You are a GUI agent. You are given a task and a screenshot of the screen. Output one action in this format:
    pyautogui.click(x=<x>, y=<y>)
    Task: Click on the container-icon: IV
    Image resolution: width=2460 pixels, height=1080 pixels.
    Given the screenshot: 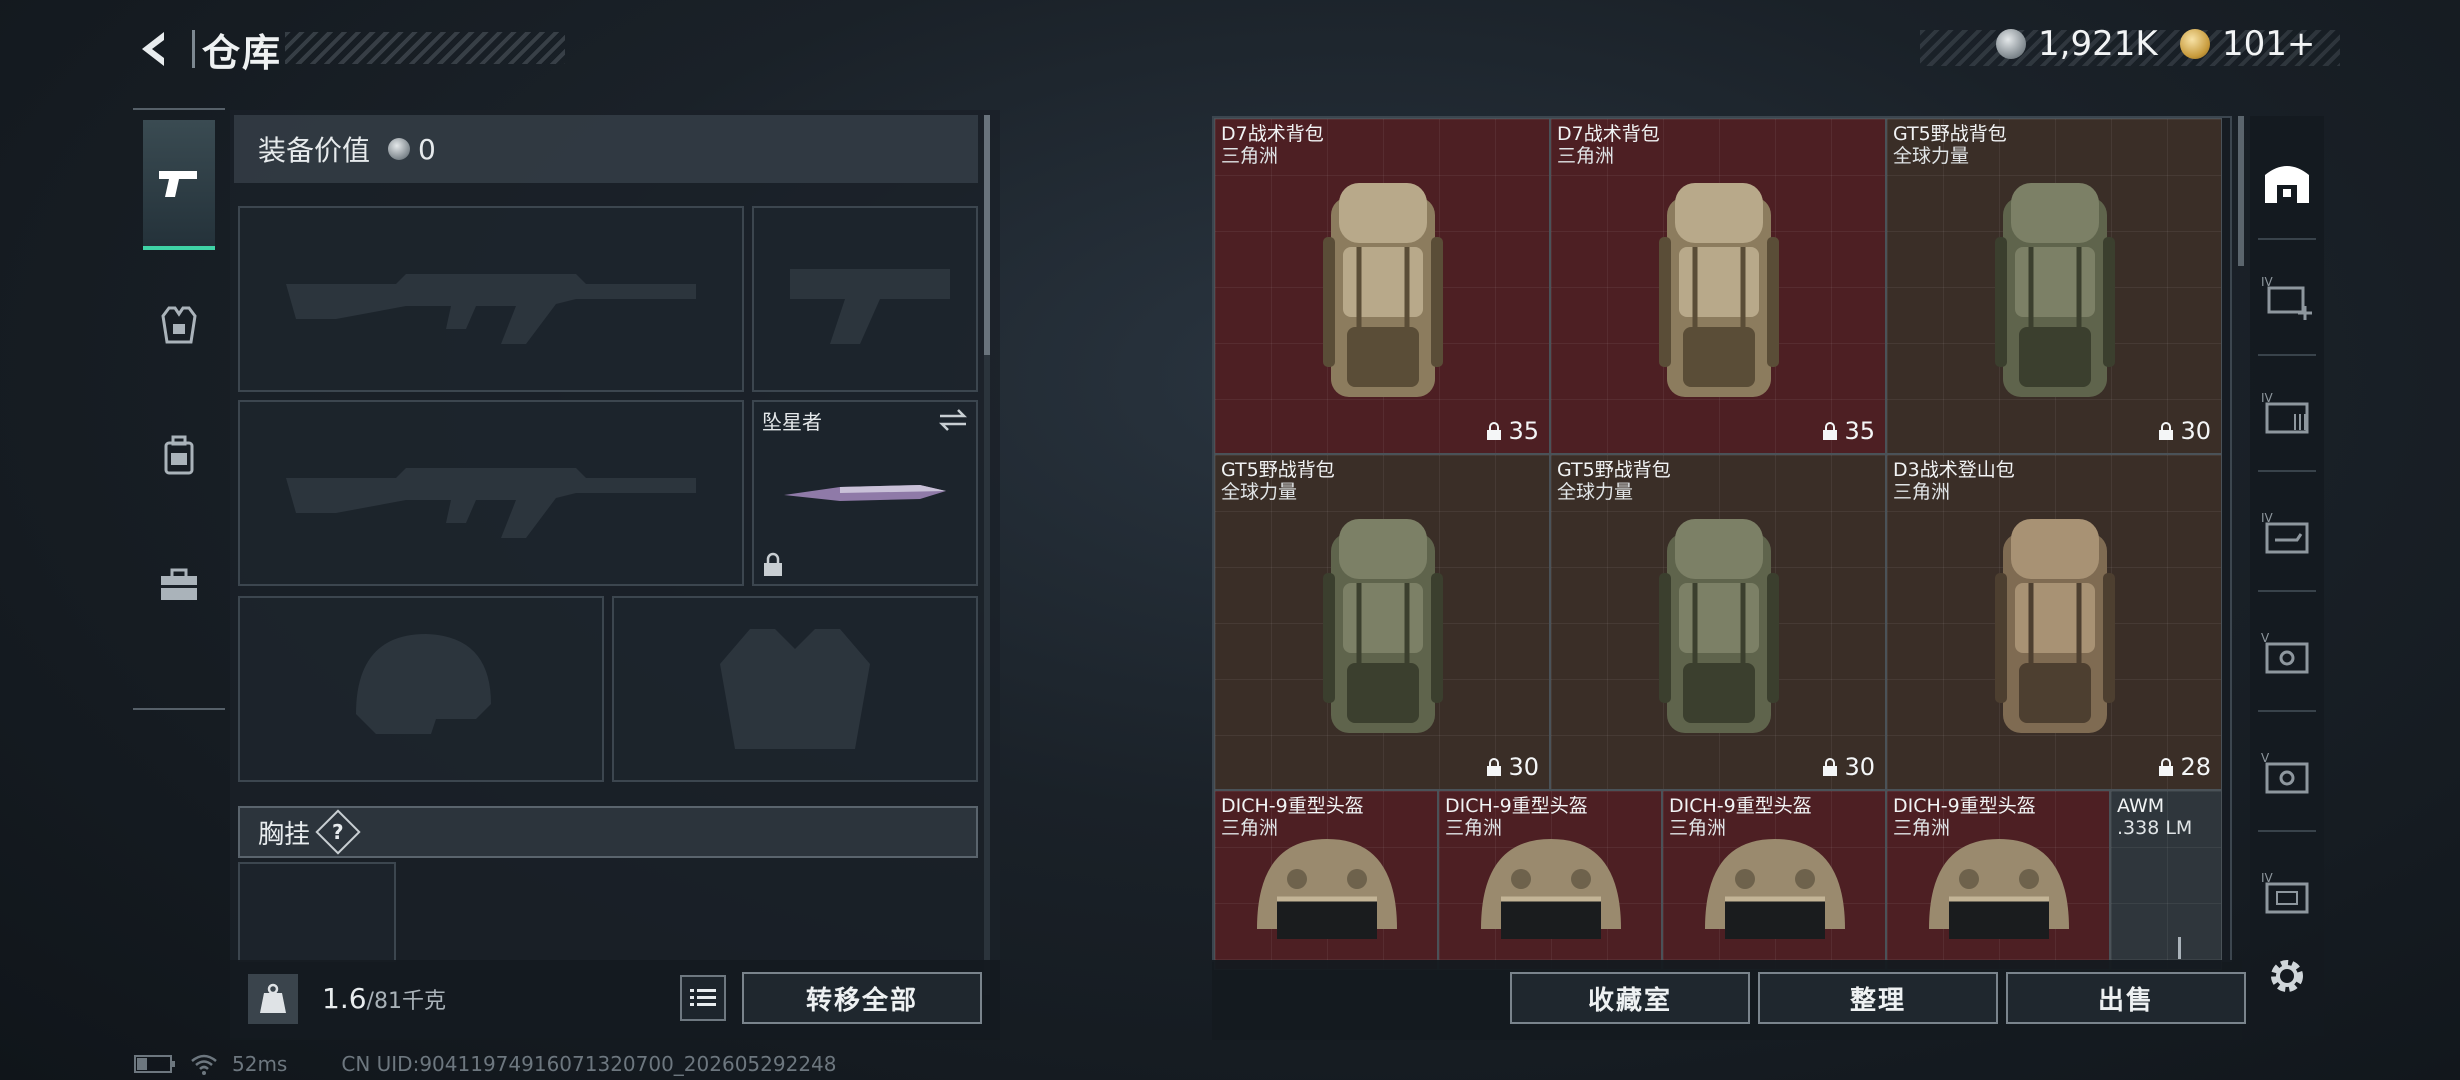 What is the action you would take?
    pyautogui.click(x=2285, y=892)
    